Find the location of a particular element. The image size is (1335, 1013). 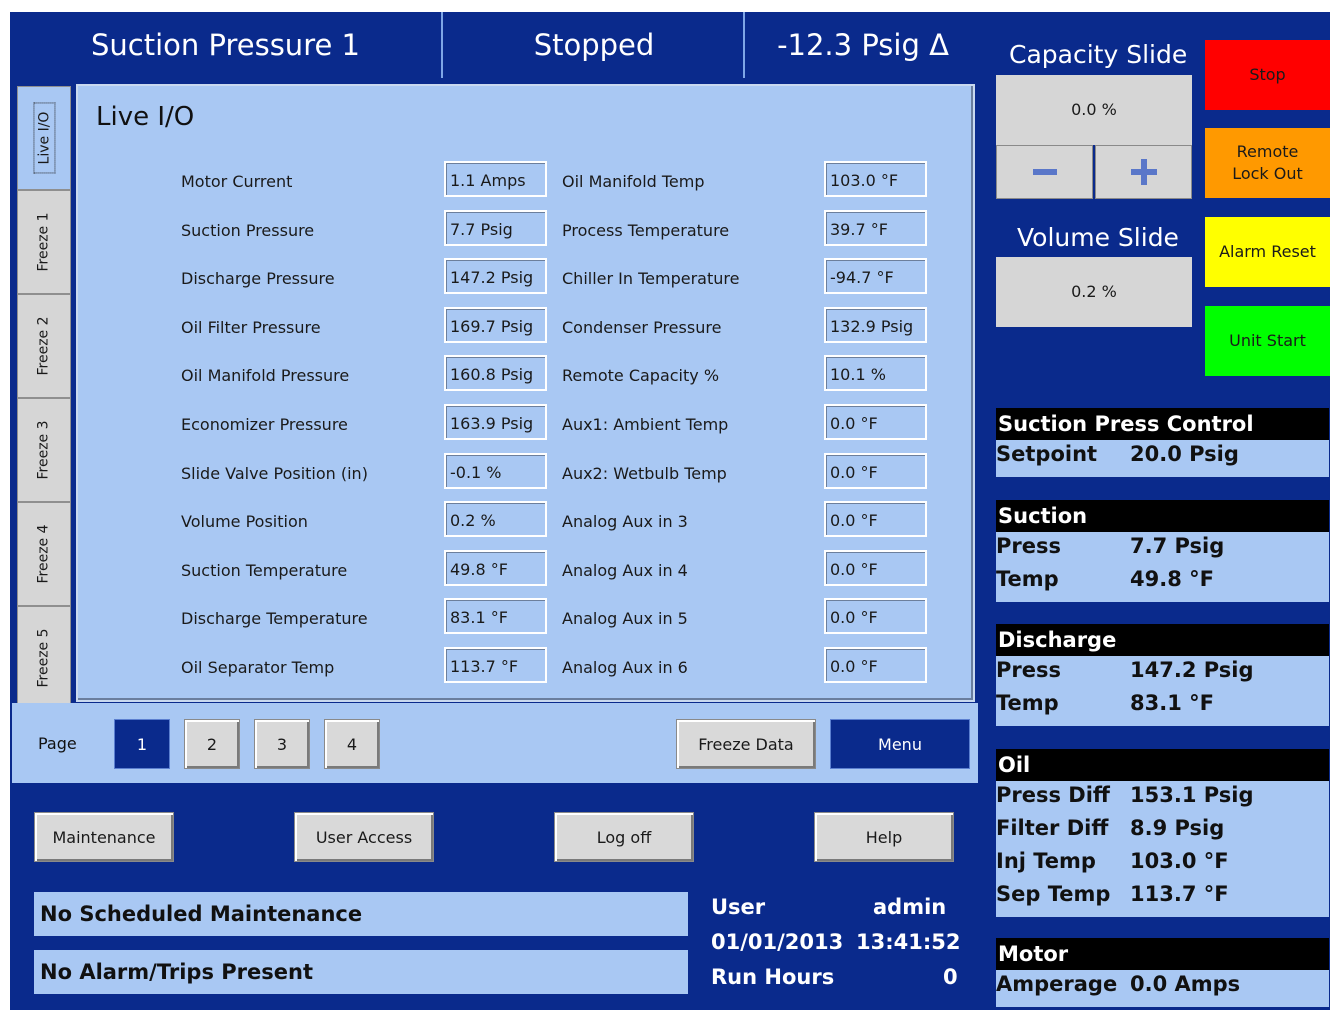

page-4-button: 4 is located at coordinates (352, 744).